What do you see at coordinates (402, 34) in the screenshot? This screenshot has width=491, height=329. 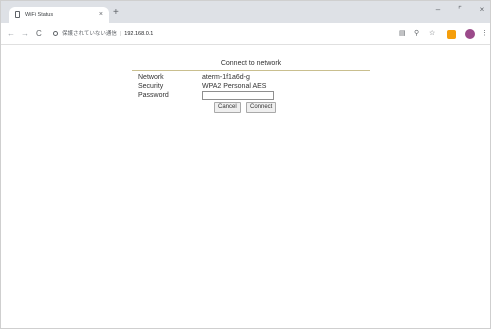 I see `translate-icon: ▤` at bounding box center [402, 34].